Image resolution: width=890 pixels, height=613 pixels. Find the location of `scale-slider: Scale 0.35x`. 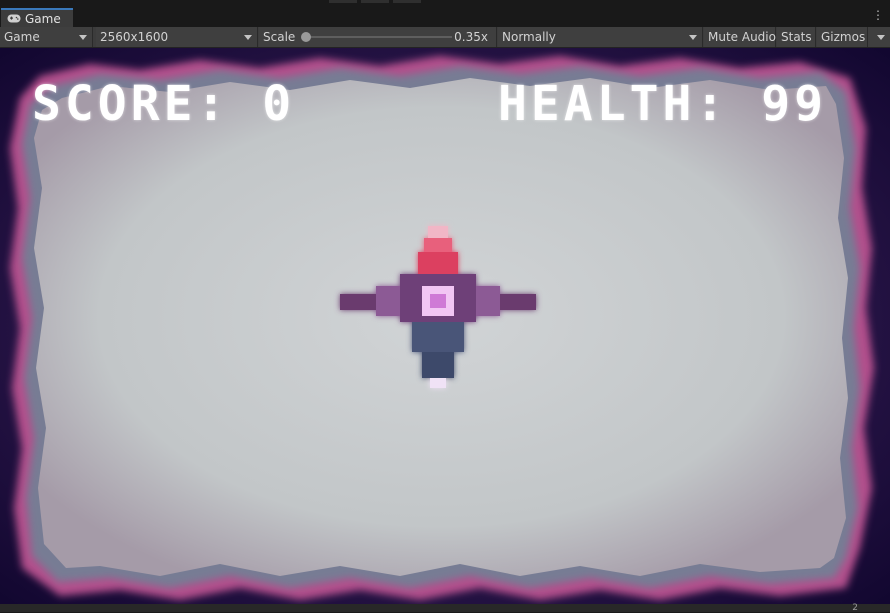

scale-slider: Scale 0.35x is located at coordinates (378, 37).